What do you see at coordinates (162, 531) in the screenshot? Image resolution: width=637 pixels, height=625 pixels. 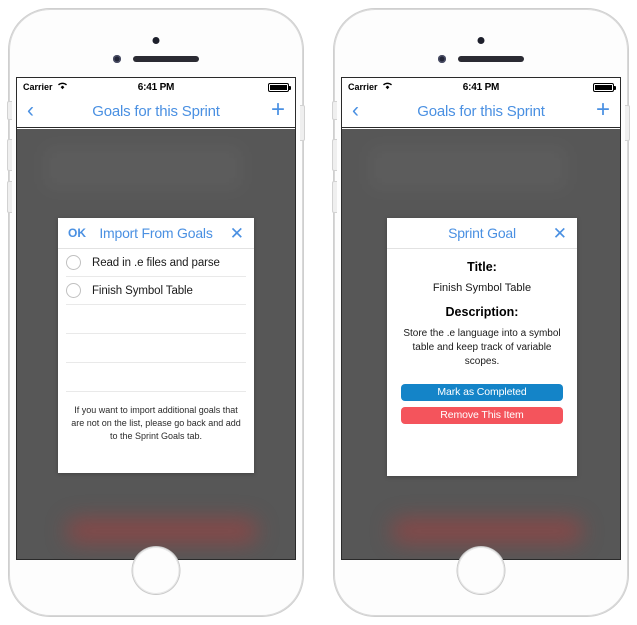 I see `blurred-background-content-red-left` at bounding box center [162, 531].